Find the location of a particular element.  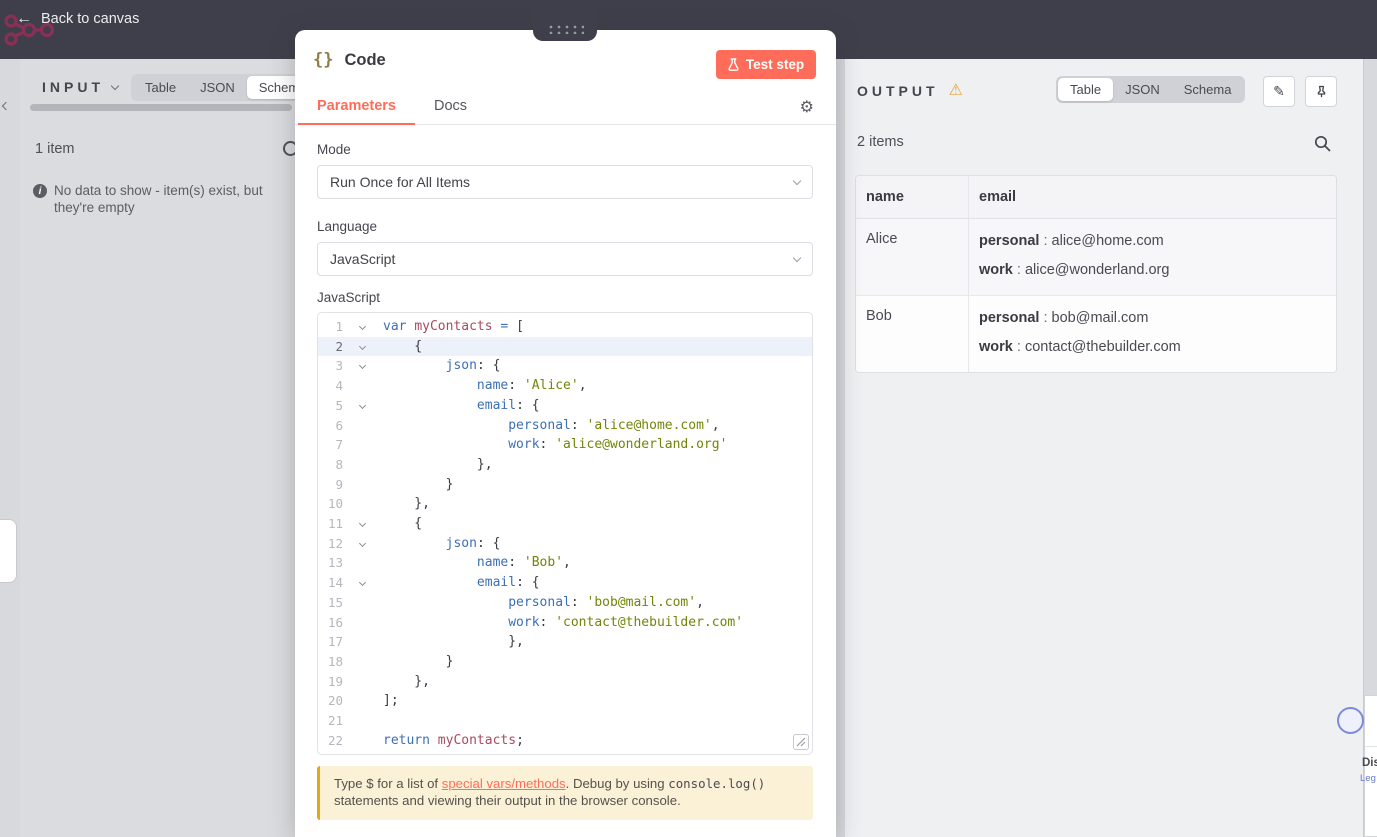

line-number: 14 is located at coordinates (335, 583).